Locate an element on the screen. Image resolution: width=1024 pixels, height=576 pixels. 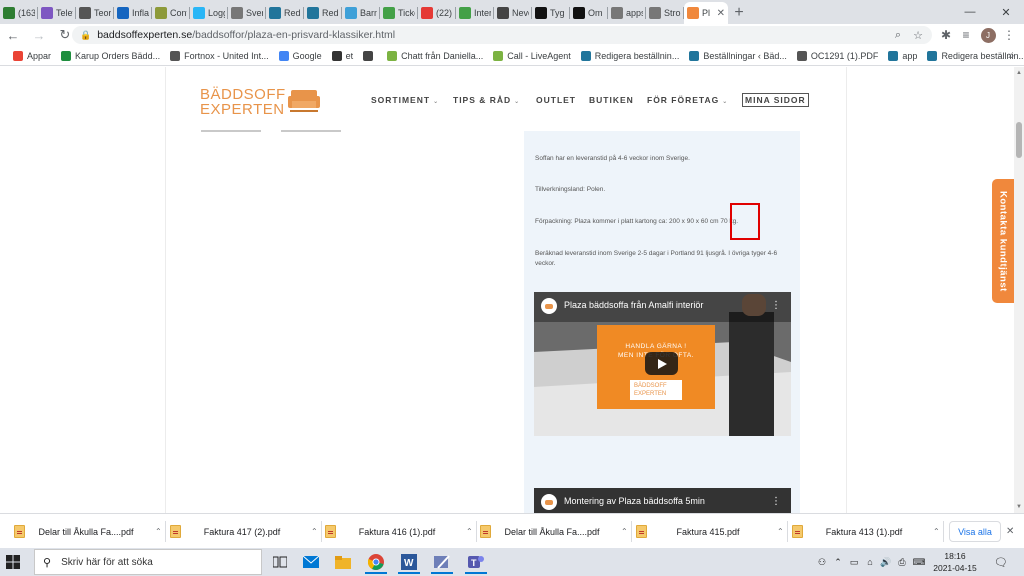
battery-icon: ▭ is located at coordinates (854, 562).